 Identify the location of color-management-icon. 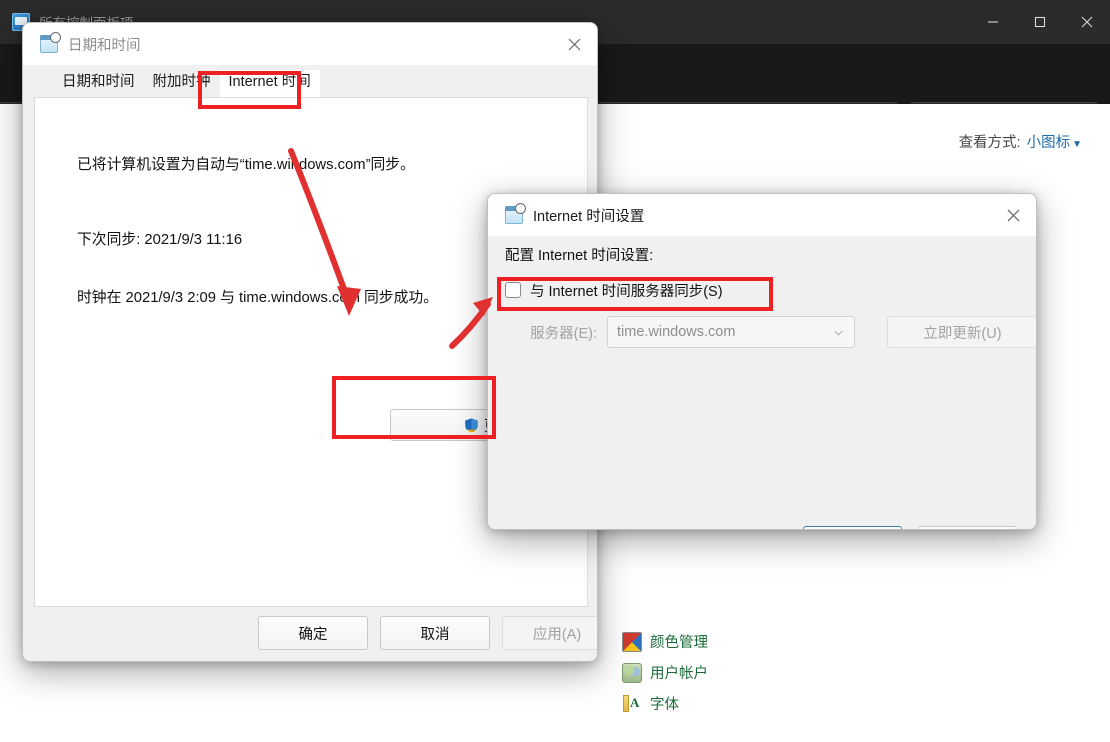
(632, 641).